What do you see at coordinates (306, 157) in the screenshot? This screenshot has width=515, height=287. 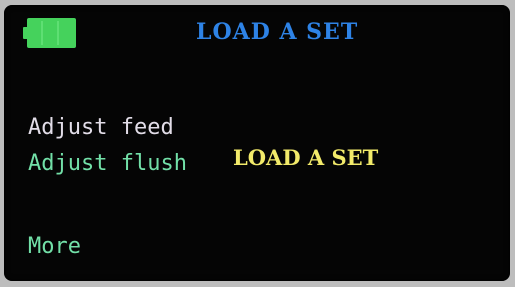 I see `overlay-title: LOAD A SET` at bounding box center [306, 157].